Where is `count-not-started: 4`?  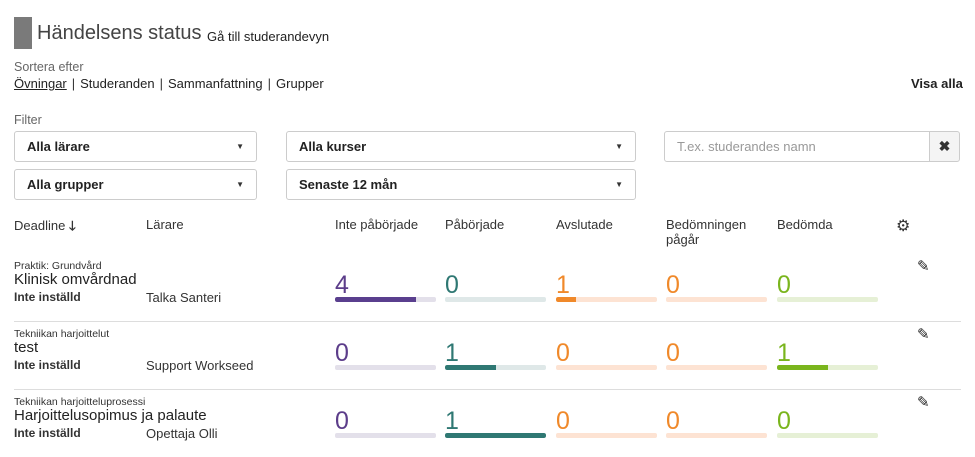 count-not-started: 4 is located at coordinates (342, 285).